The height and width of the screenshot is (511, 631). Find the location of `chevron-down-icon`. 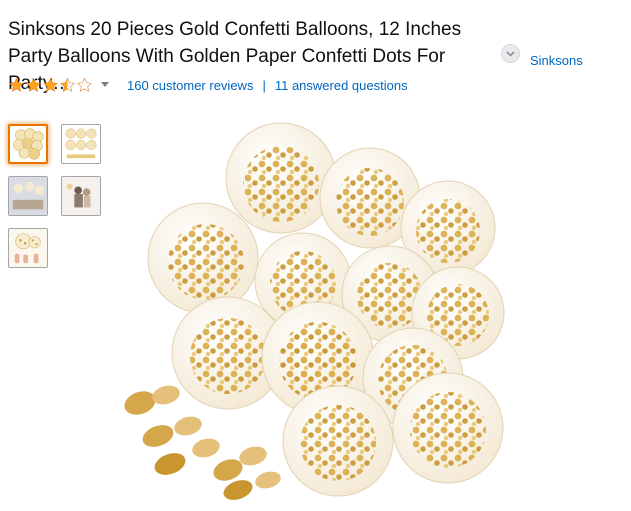

chevron-down-icon is located at coordinates (510, 53).